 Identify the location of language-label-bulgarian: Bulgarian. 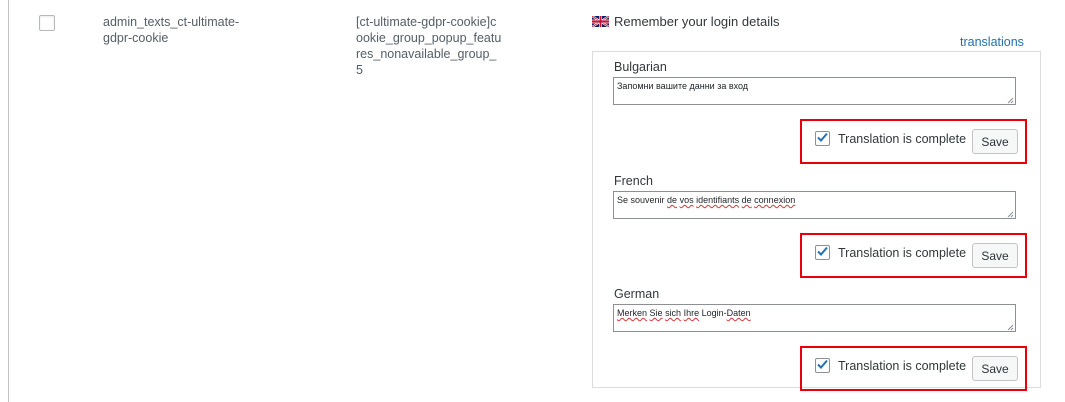
(640, 67).